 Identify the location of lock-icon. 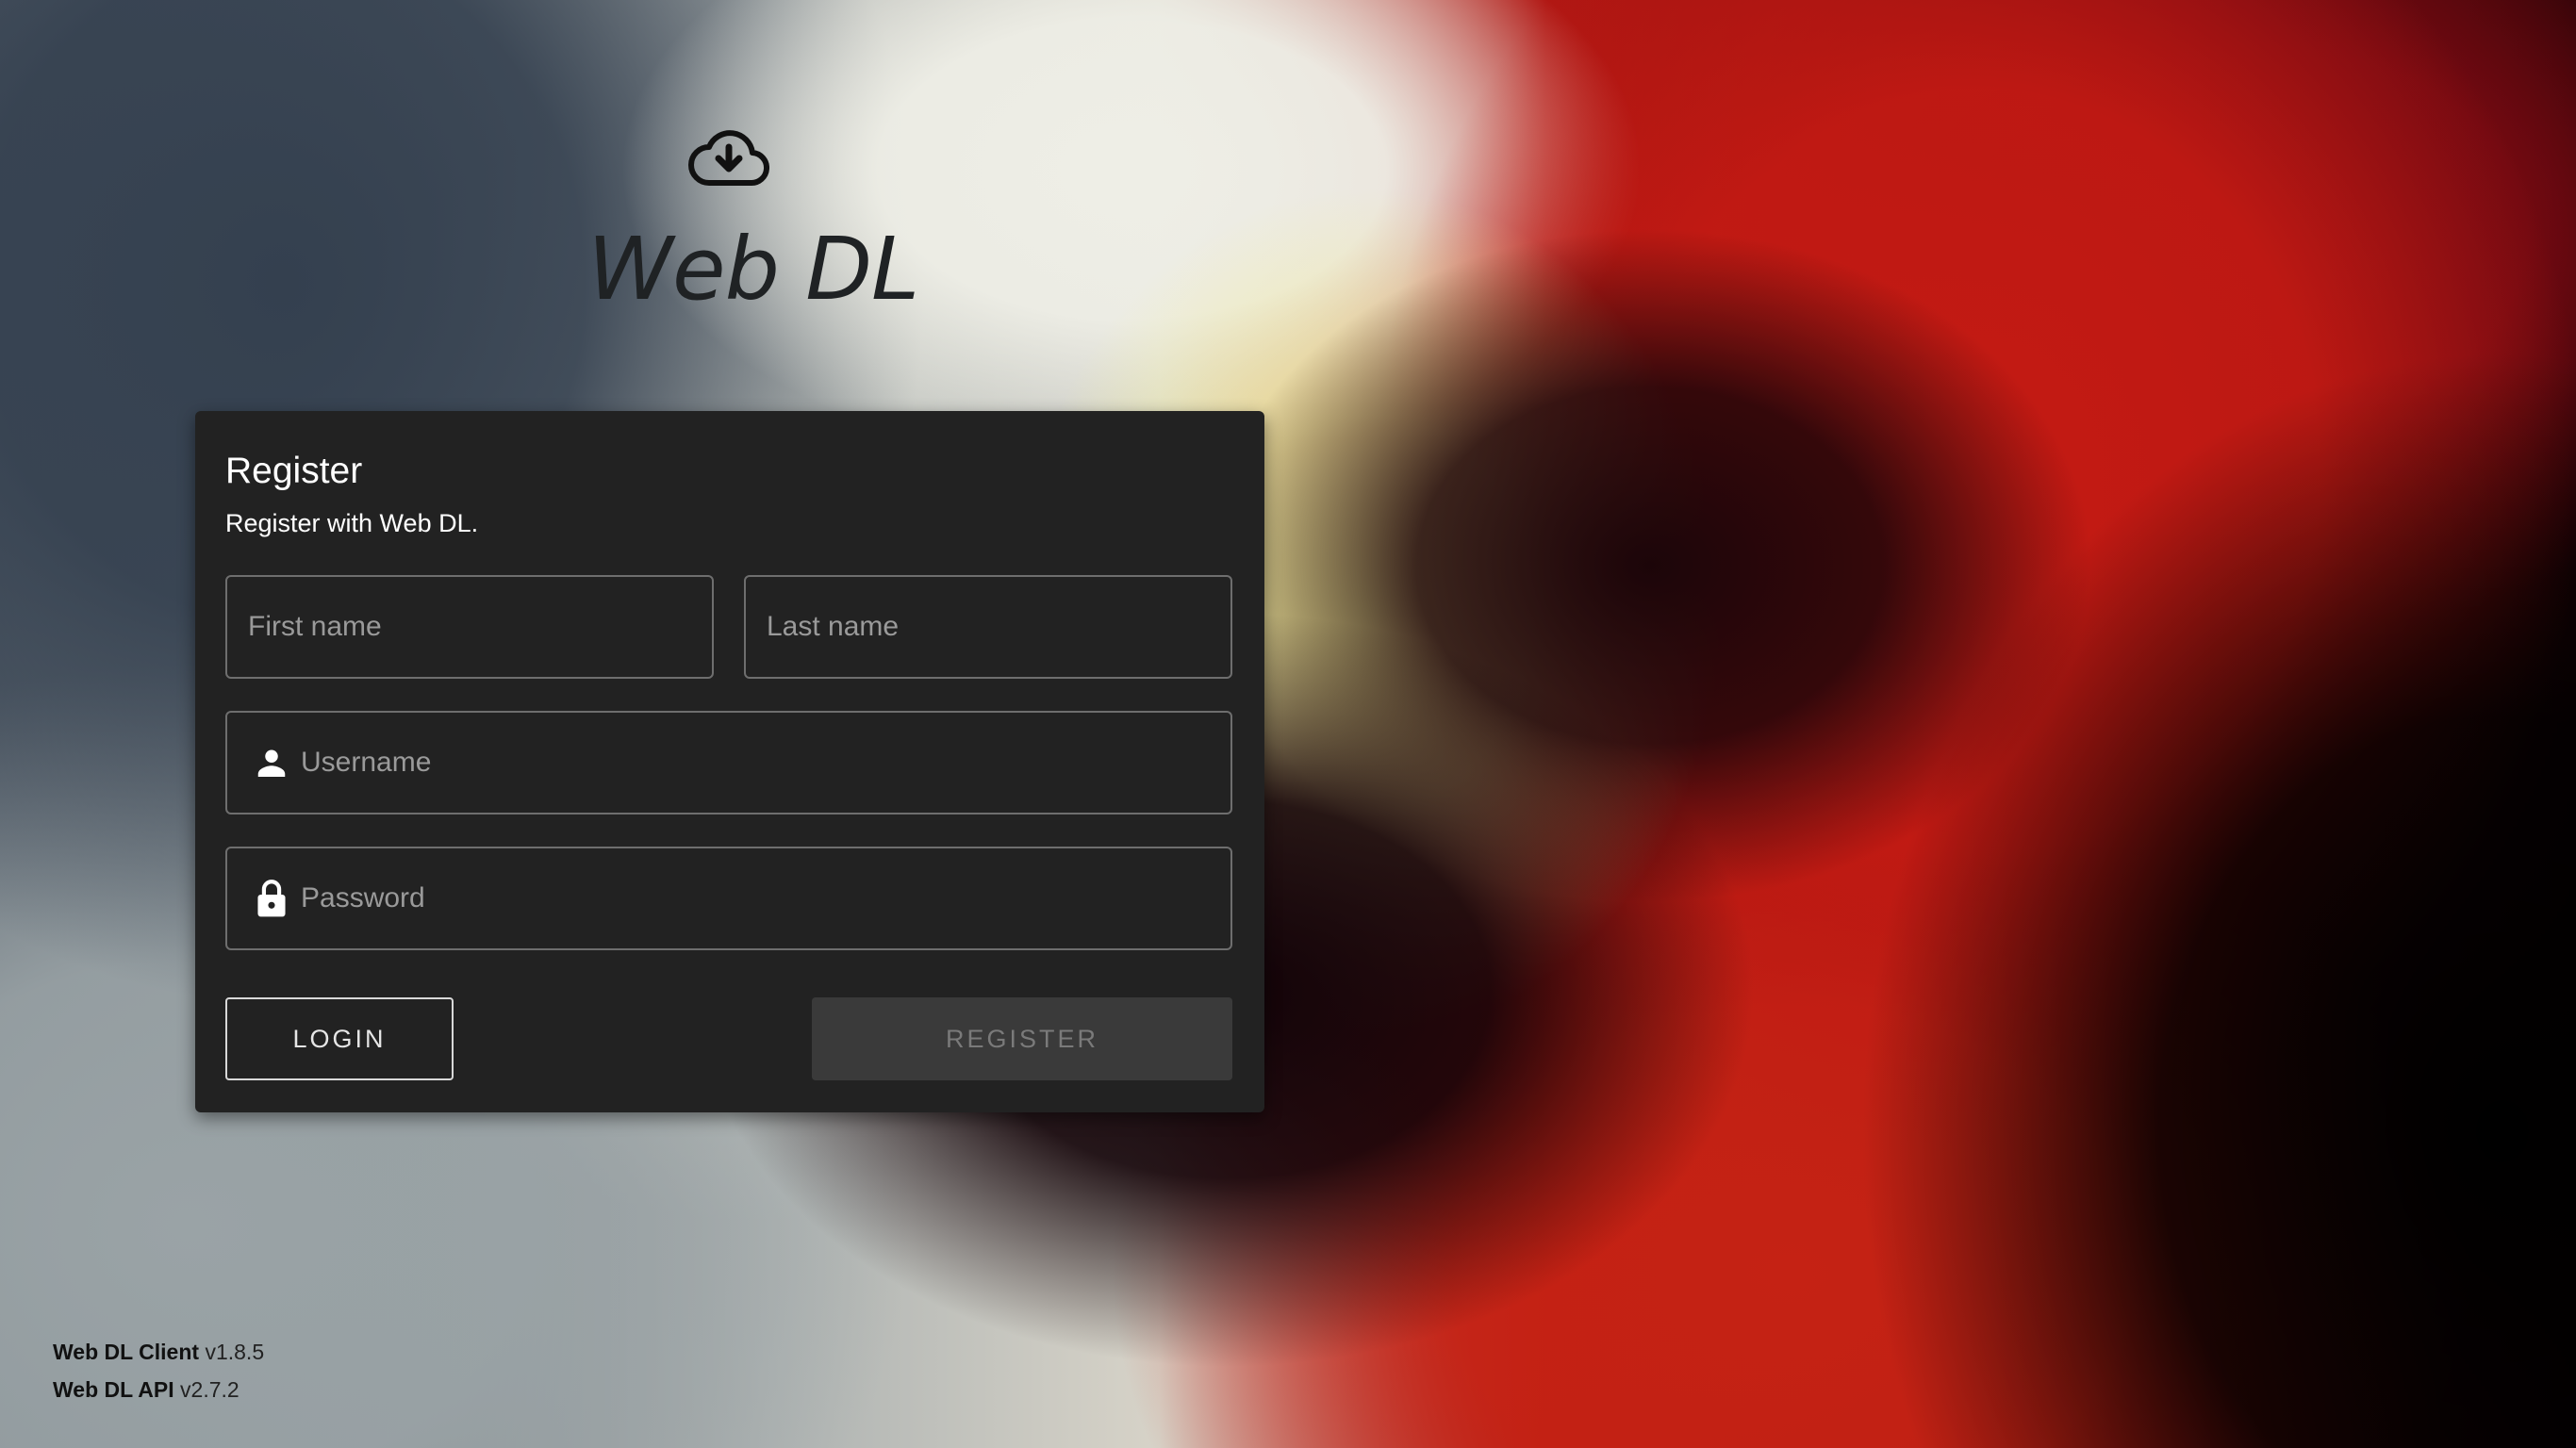
(271, 898).